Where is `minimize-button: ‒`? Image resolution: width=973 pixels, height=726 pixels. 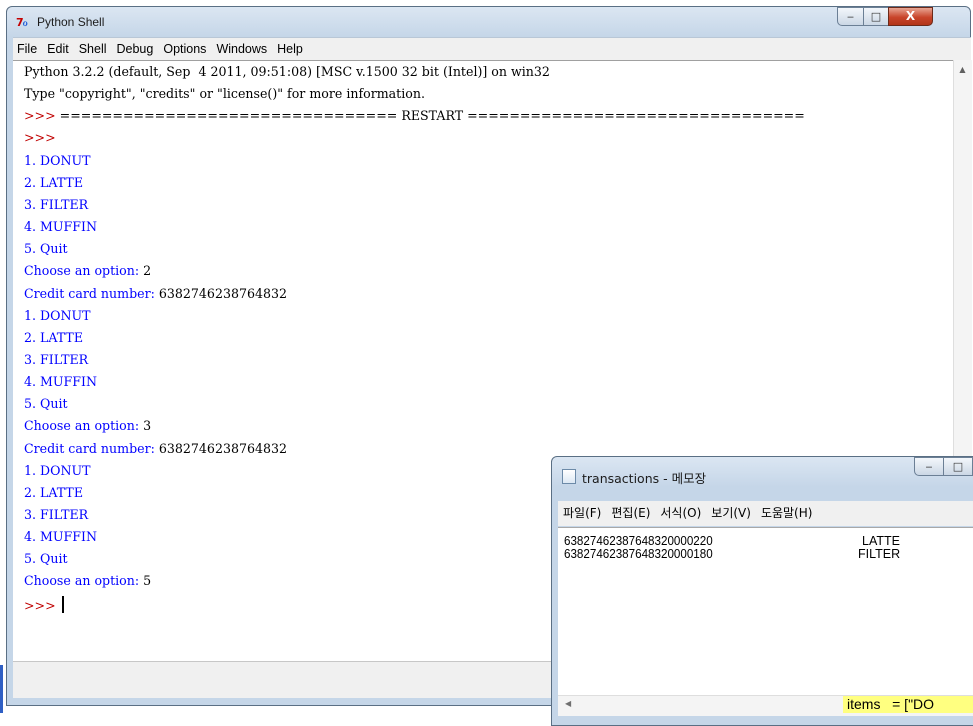 minimize-button: ‒ is located at coordinates (850, 16).